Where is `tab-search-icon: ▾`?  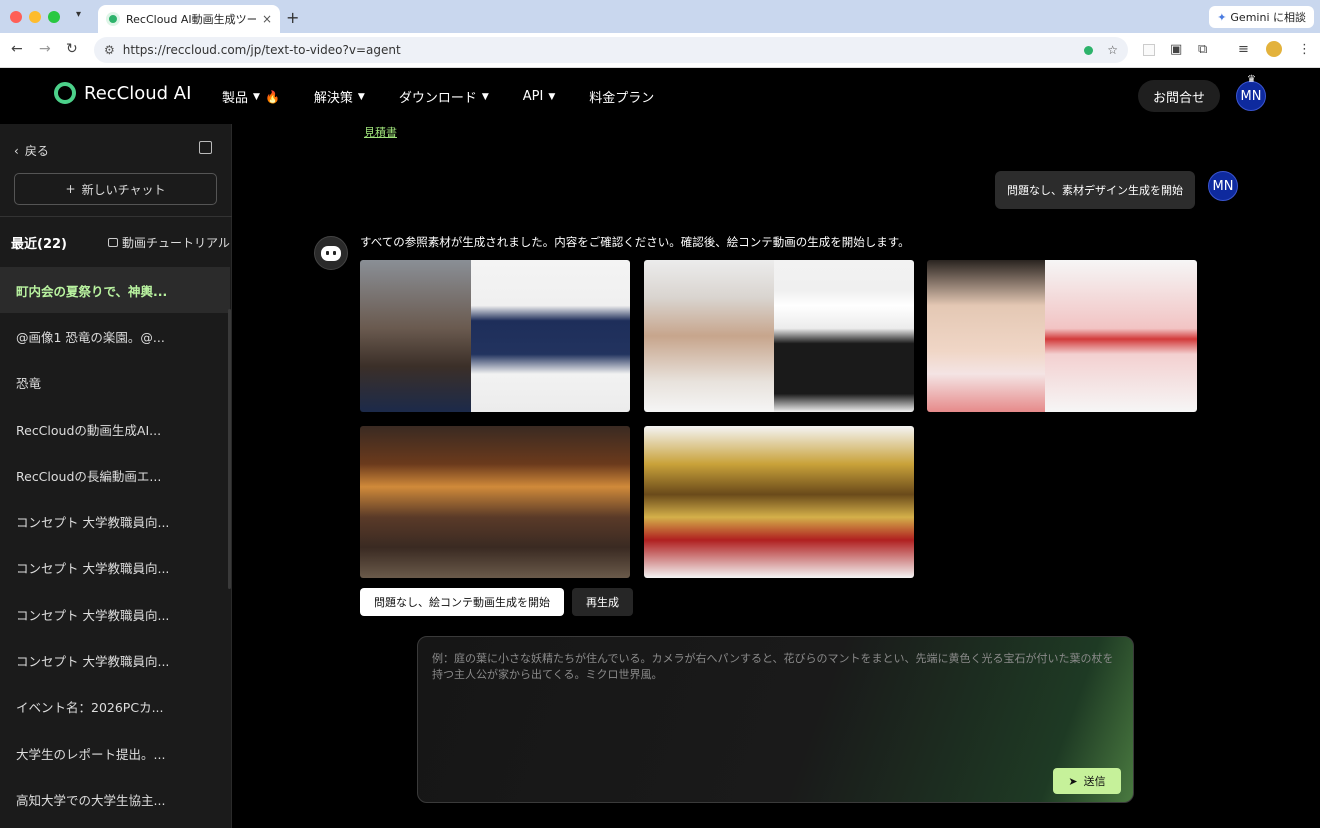
tab-search-icon: ▾ is located at coordinates (78, 14).